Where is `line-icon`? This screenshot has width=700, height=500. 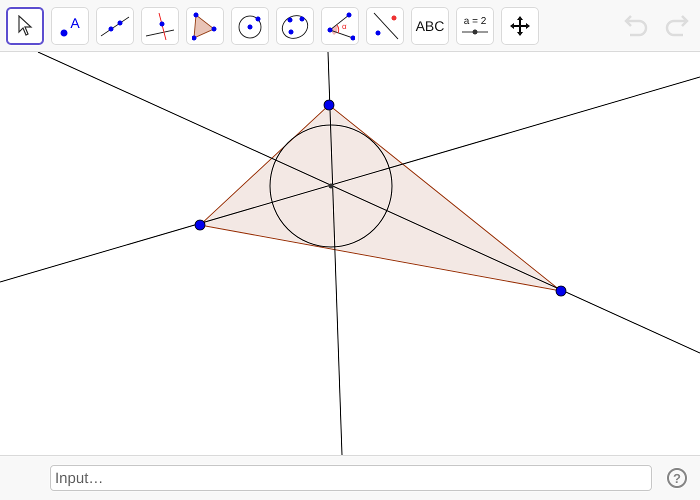 line-icon is located at coordinates (115, 26).